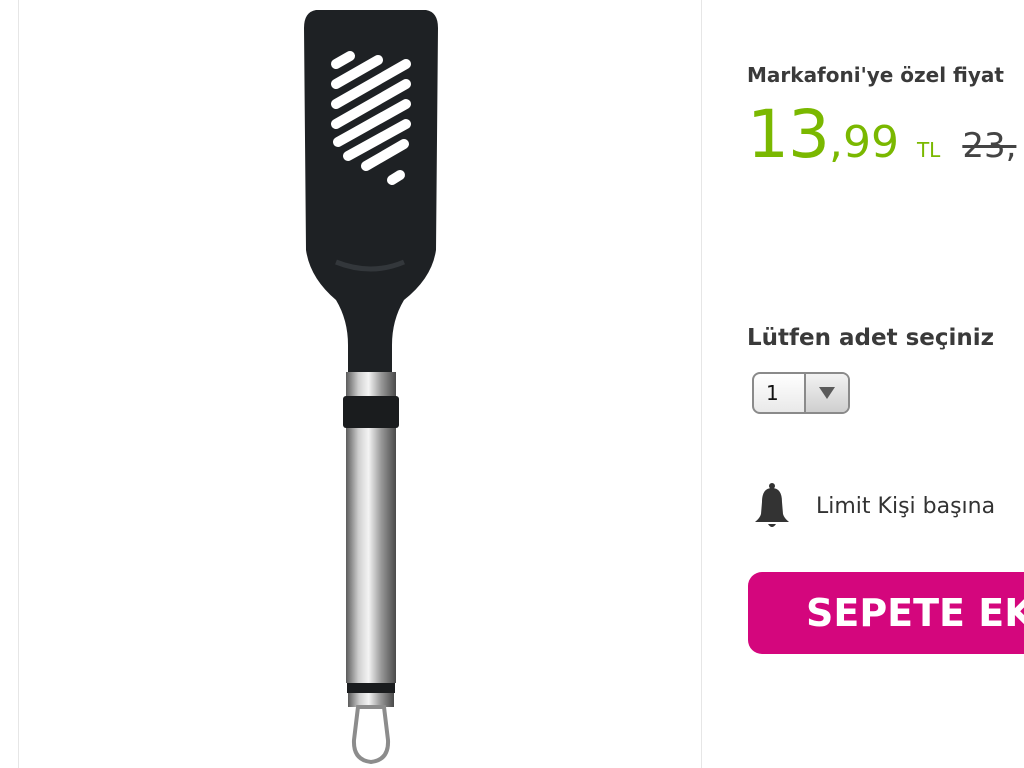  What do you see at coordinates (928, 150) in the screenshot?
I see `price-currency: TL` at bounding box center [928, 150].